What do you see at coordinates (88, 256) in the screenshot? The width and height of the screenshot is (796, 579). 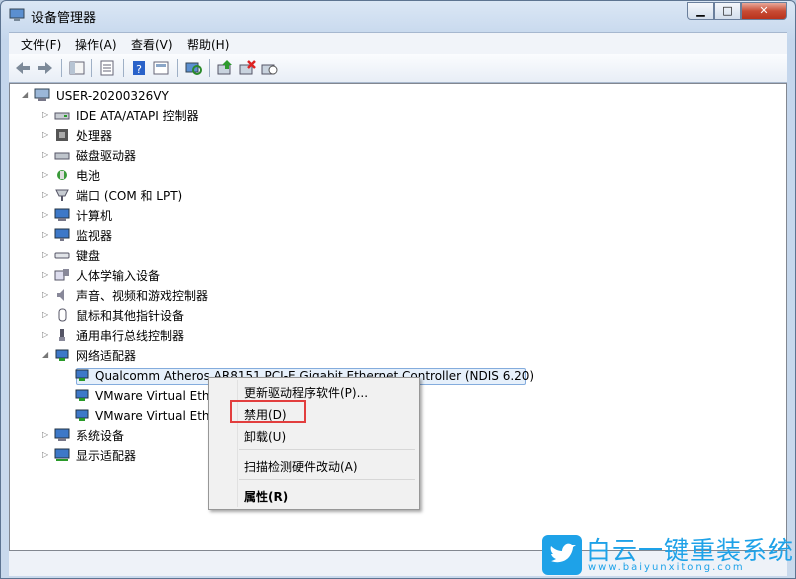 I see `category-label: 键盘` at bounding box center [88, 256].